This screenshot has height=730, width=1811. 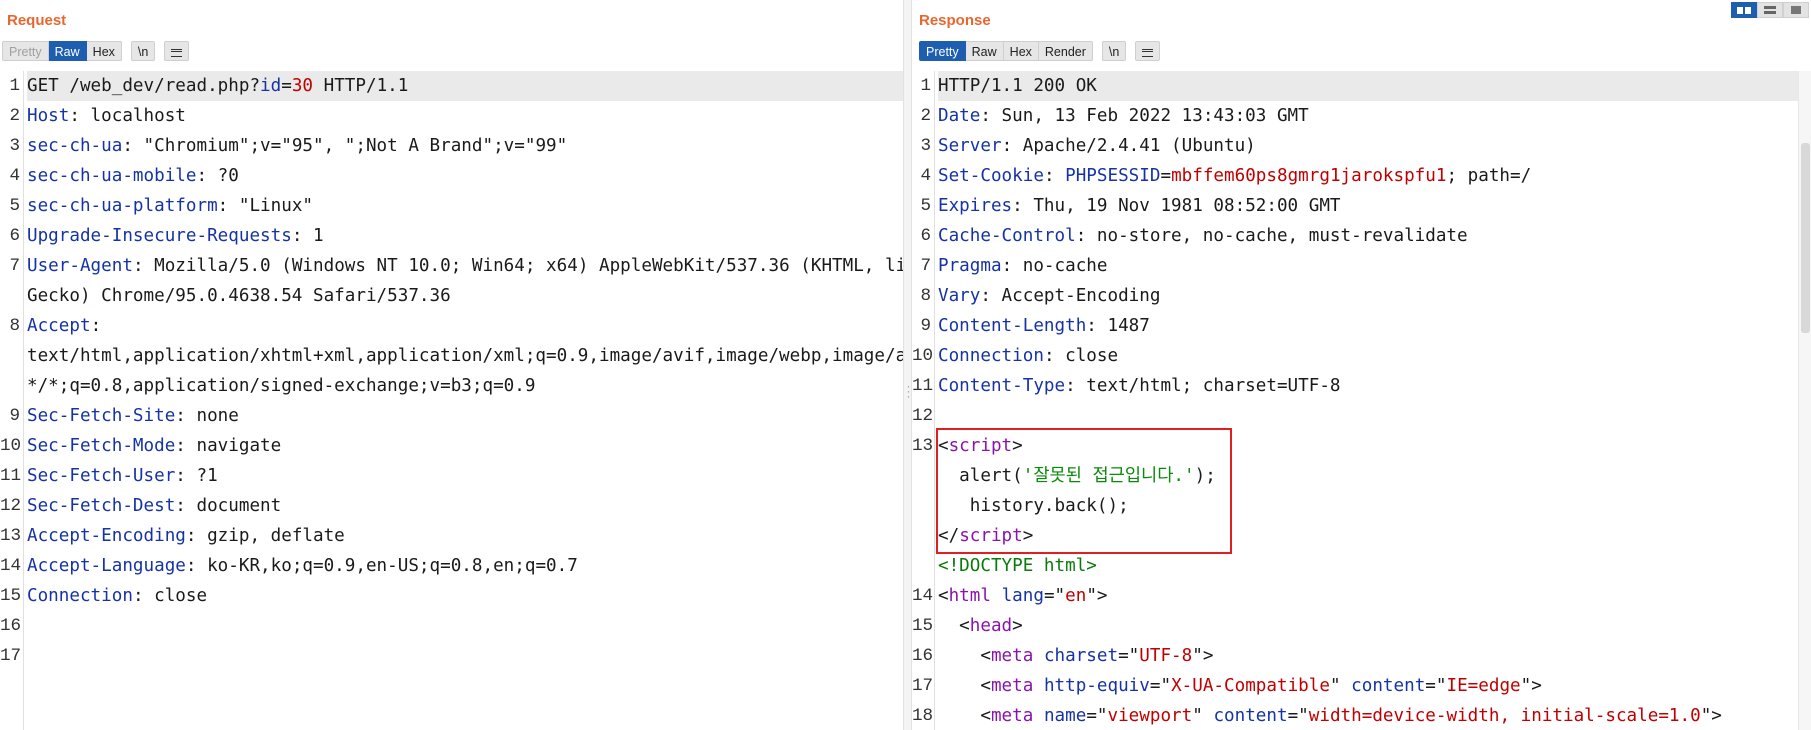 What do you see at coordinates (1368, 146) in the screenshot?
I see `code-line: Server: Apache/2.4.41 (Ubuntu)` at bounding box center [1368, 146].